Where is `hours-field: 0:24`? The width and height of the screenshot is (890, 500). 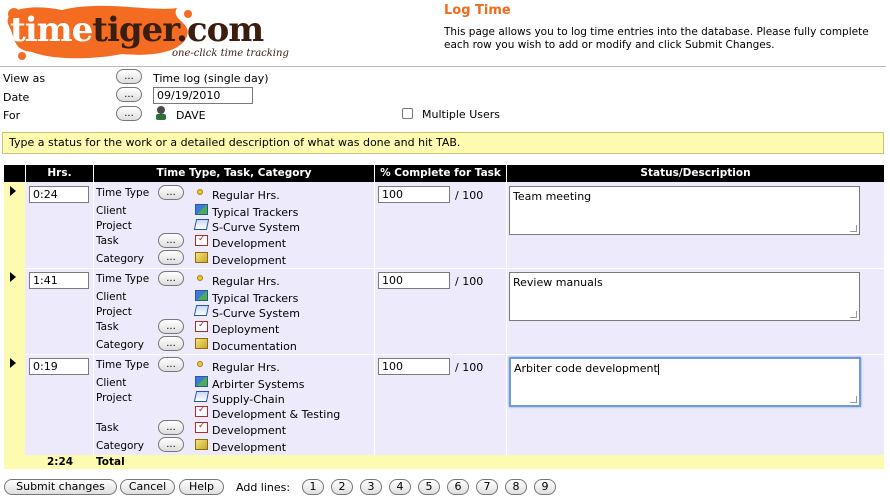
hours-field: 0:24 is located at coordinates (59, 194).